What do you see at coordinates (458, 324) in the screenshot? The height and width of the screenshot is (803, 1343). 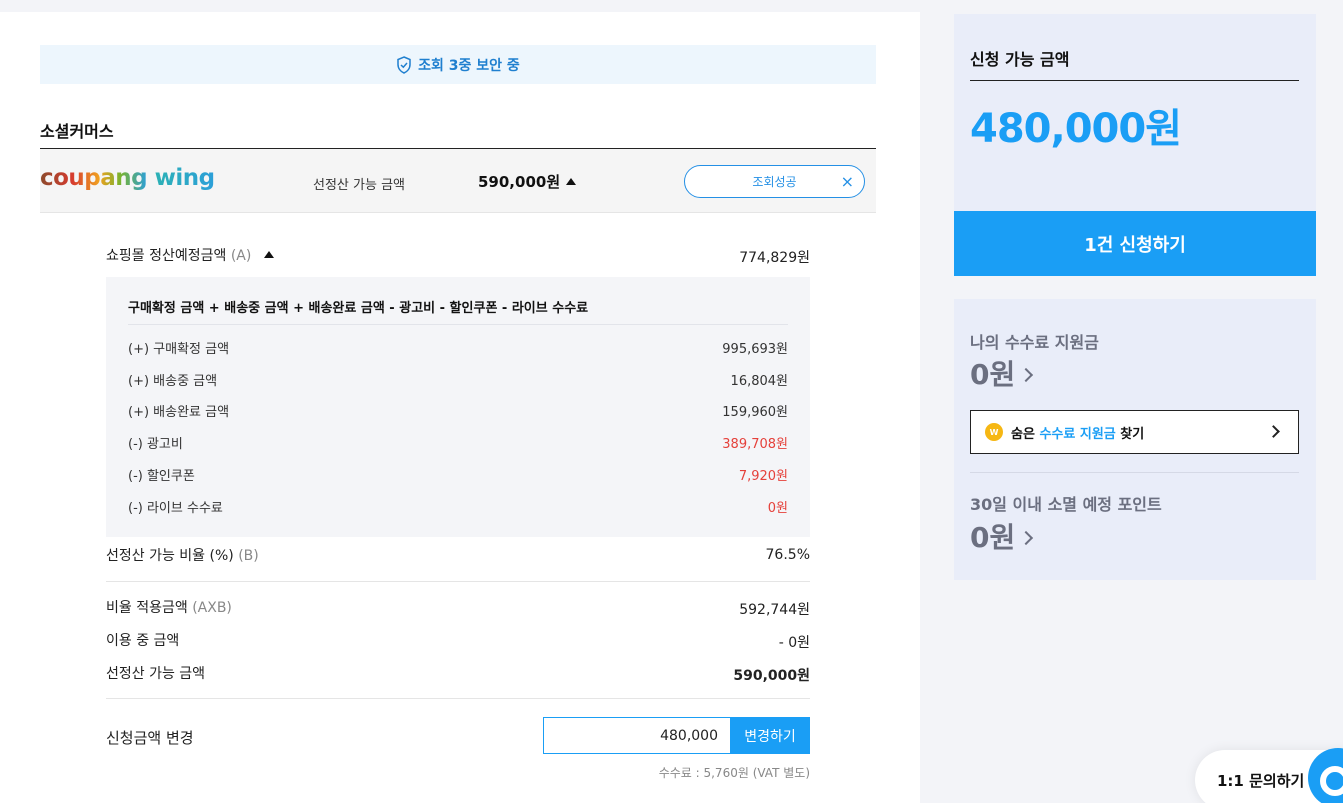 I see `breakdown-divider` at bounding box center [458, 324].